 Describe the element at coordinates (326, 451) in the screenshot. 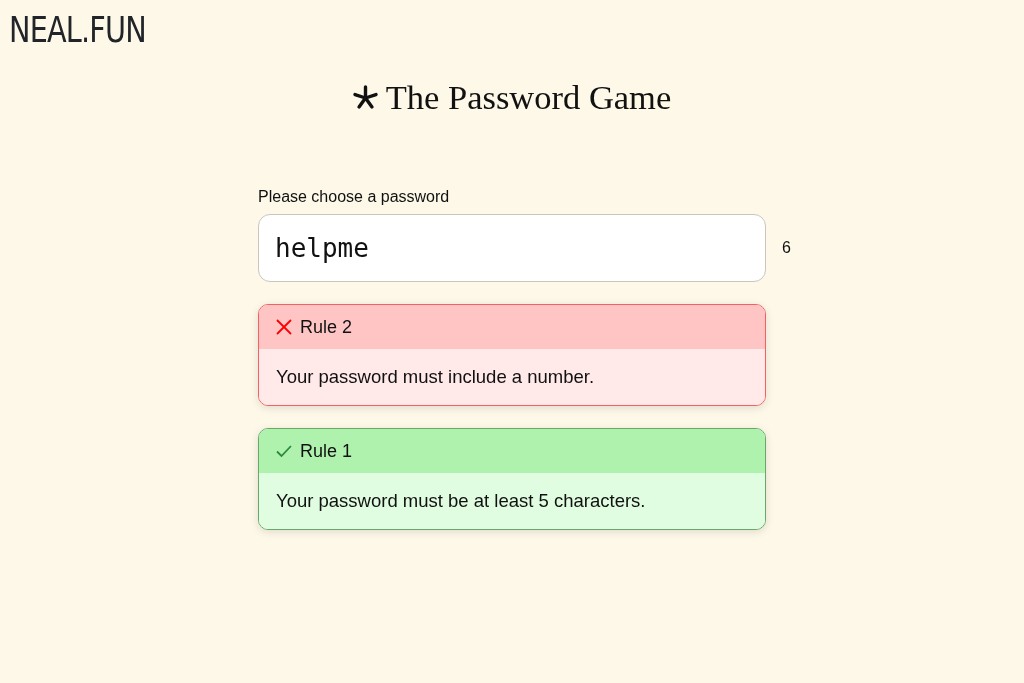

I see `rule-title: Rule 1` at that location.